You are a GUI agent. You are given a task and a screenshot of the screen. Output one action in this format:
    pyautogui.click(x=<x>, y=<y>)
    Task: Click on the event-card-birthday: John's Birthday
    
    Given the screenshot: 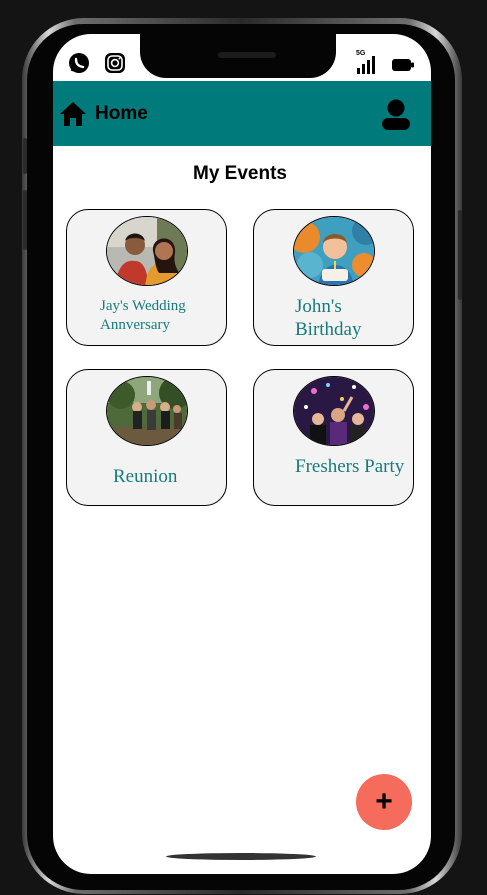 What is the action you would take?
    pyautogui.click(x=333, y=277)
    